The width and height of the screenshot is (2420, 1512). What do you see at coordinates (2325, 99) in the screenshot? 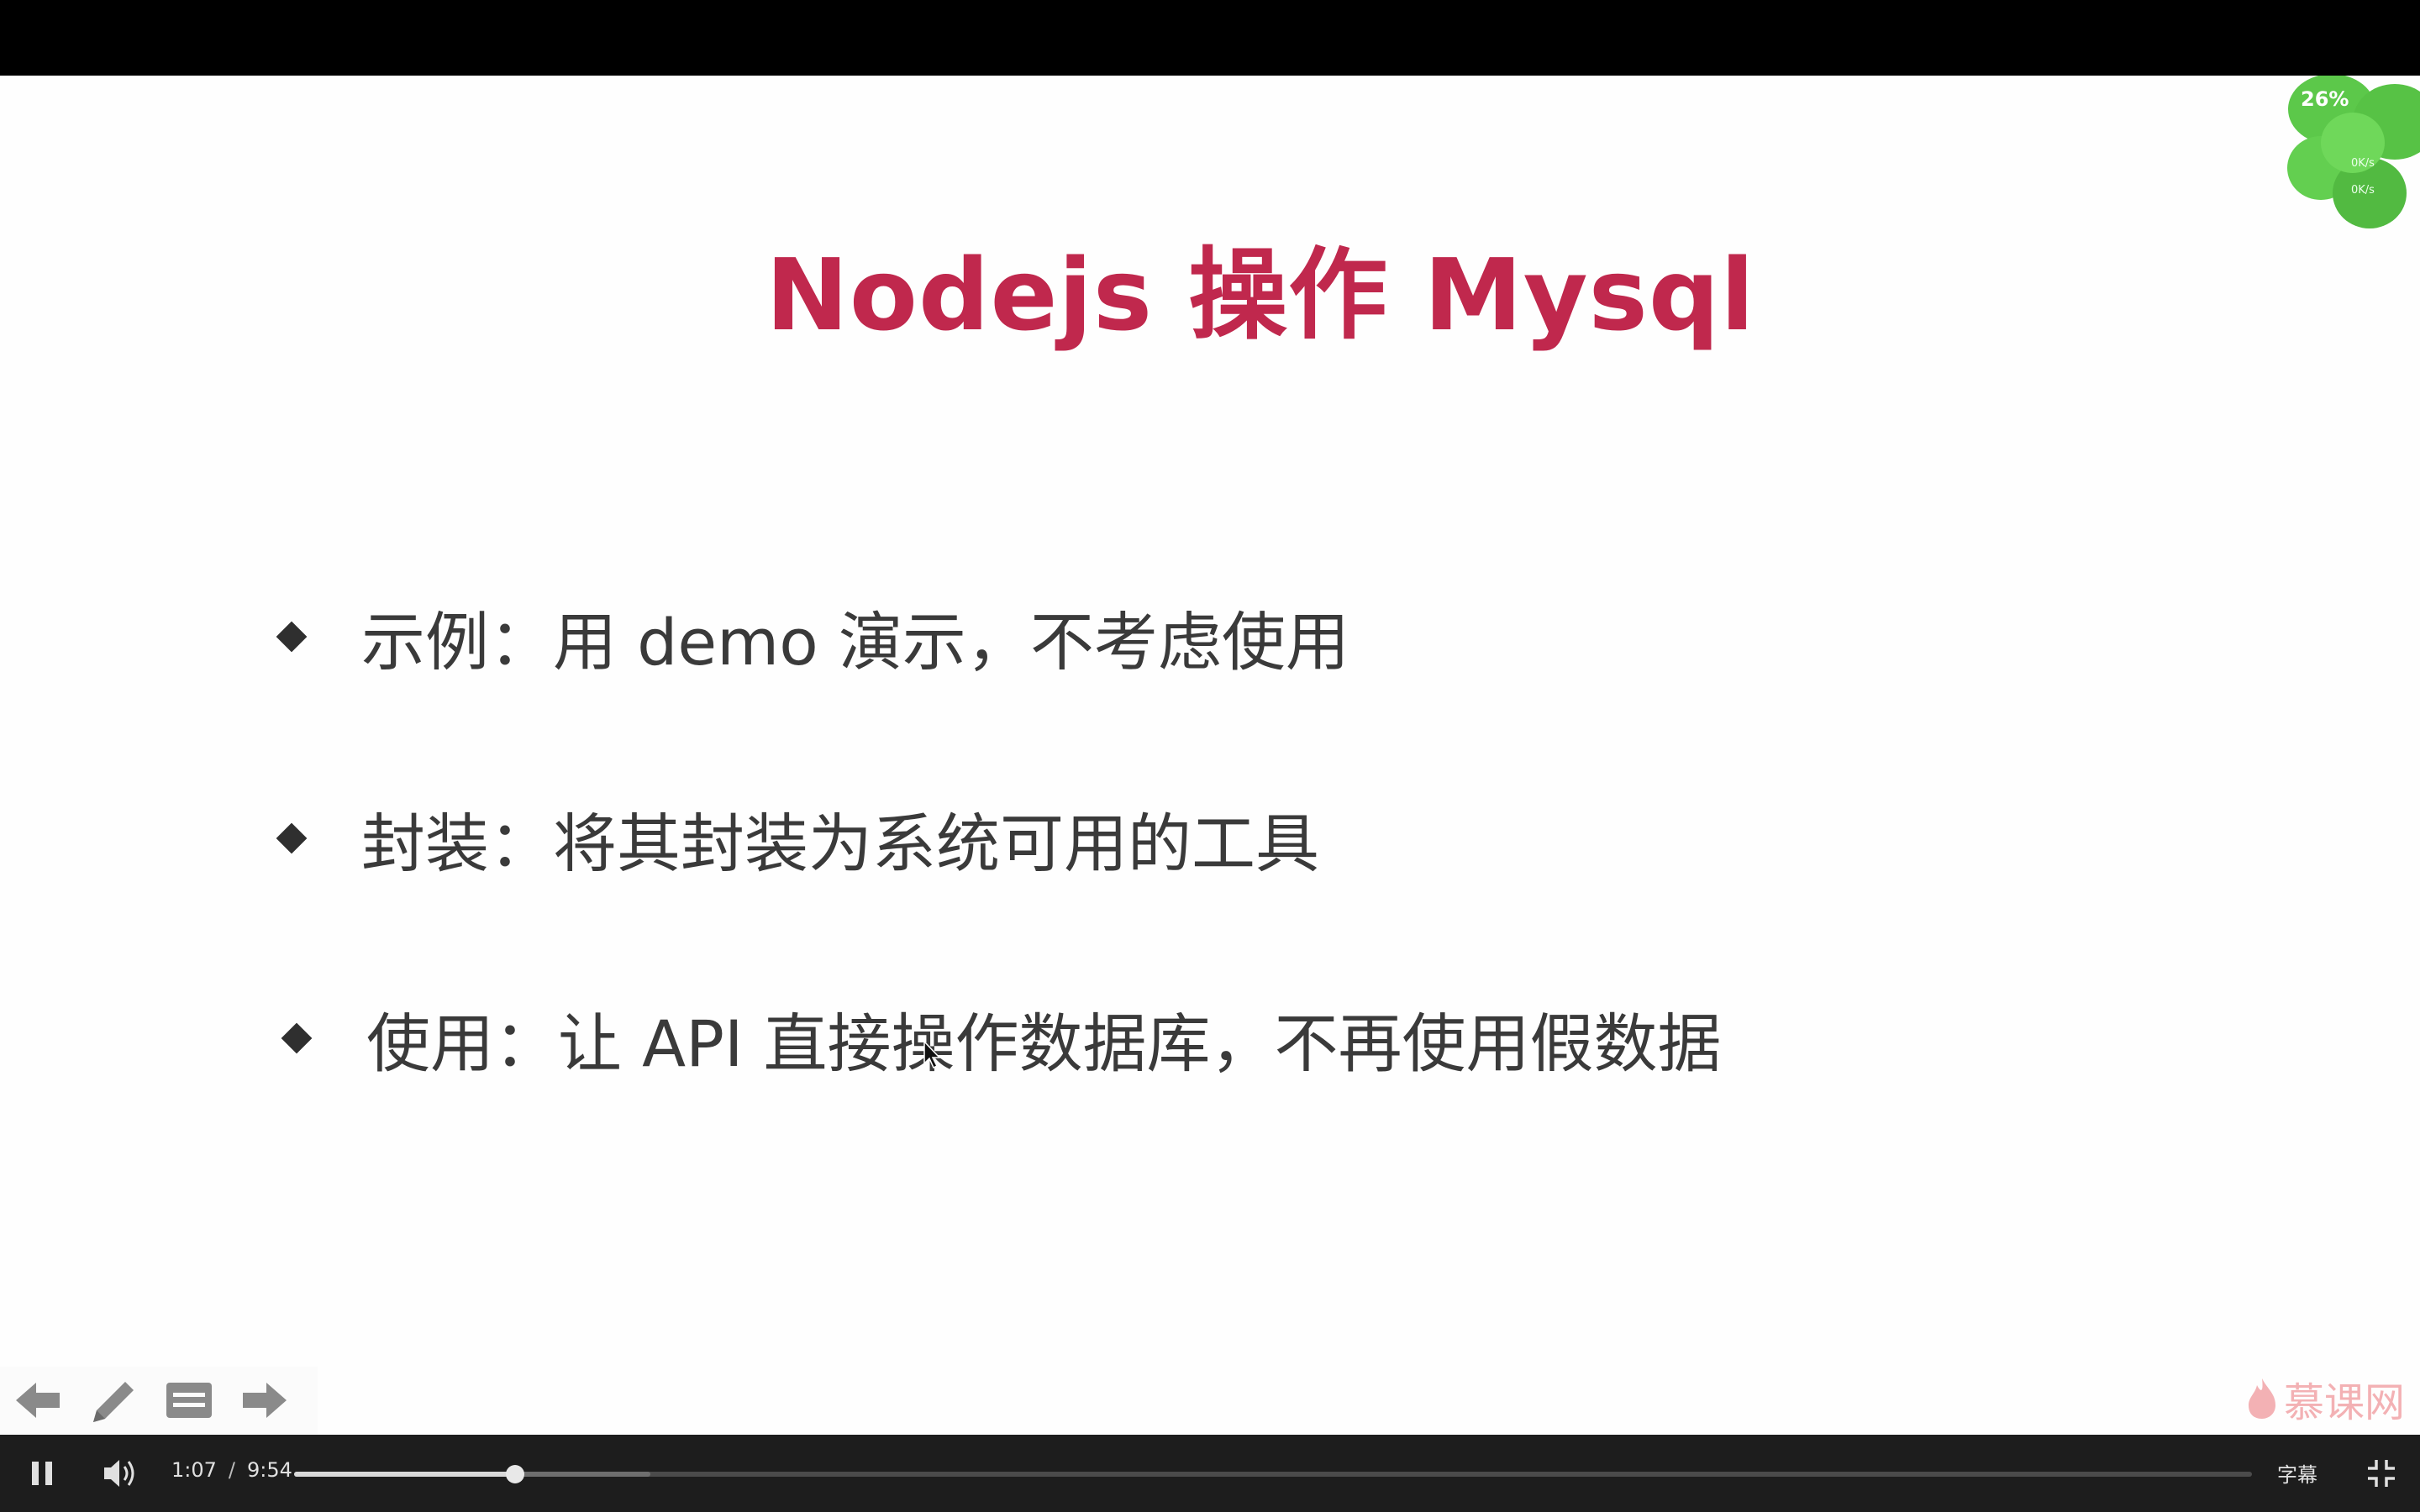
I see `widget-percent: 26%` at bounding box center [2325, 99].